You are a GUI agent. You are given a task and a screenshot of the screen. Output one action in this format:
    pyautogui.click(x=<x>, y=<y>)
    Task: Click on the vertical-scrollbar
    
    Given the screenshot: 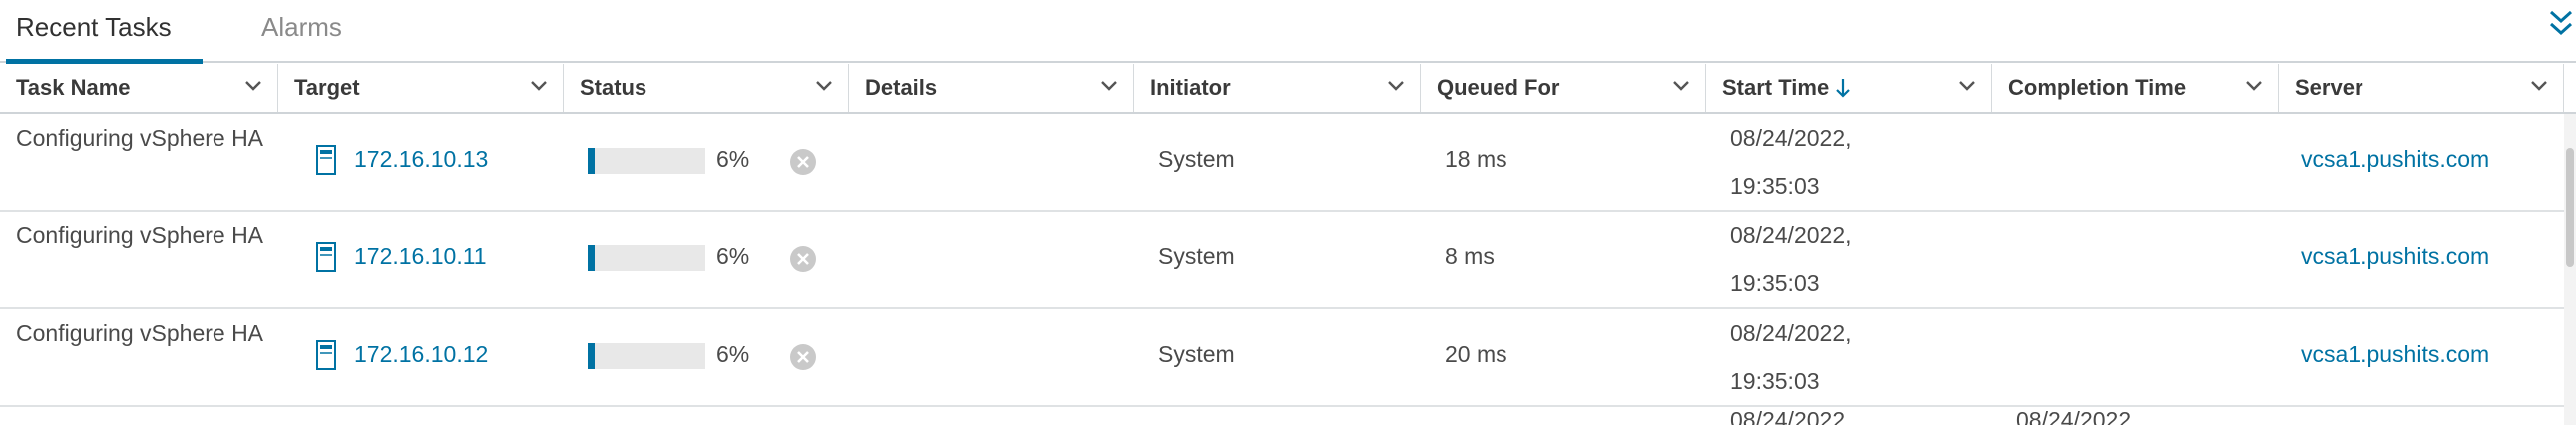 What is the action you would take?
    pyautogui.click(x=2570, y=270)
    